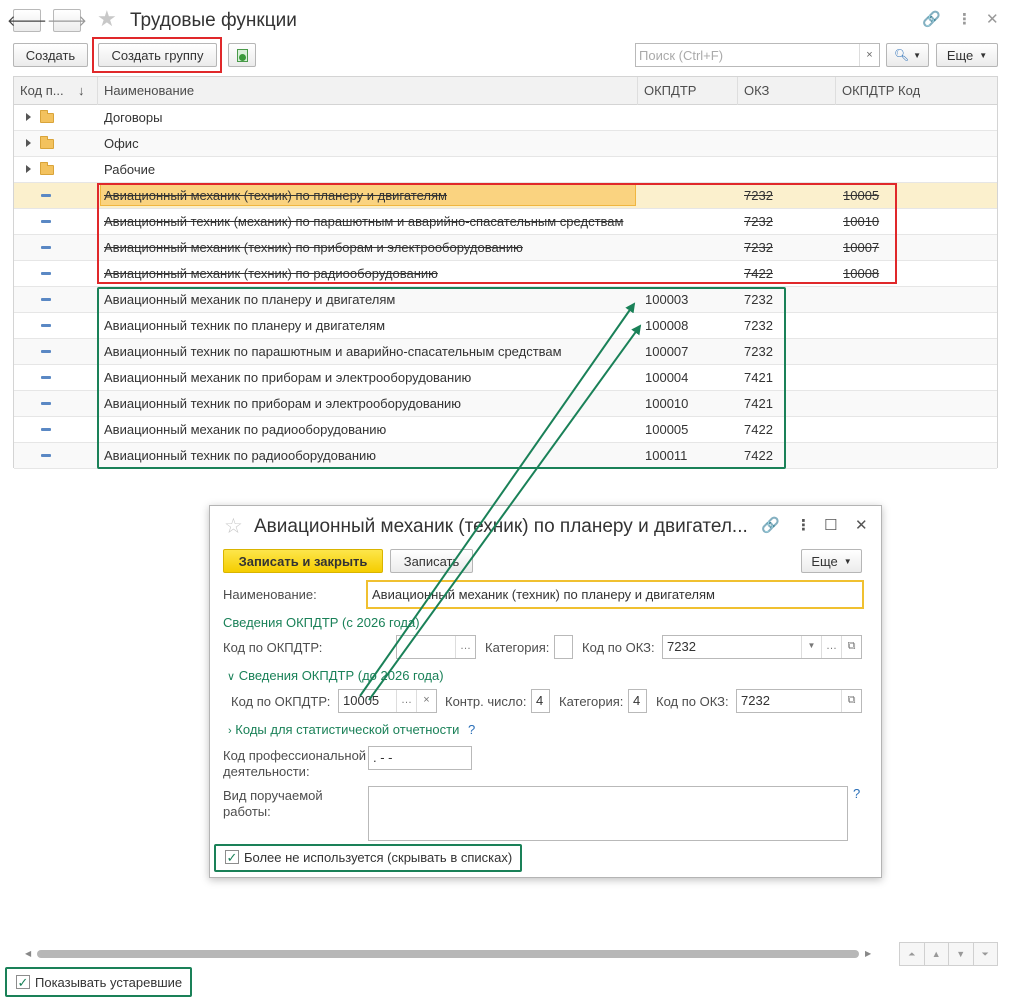 The width and height of the screenshot is (1014, 1002). I want to click on go-down-button: ▼, so click(961, 954).